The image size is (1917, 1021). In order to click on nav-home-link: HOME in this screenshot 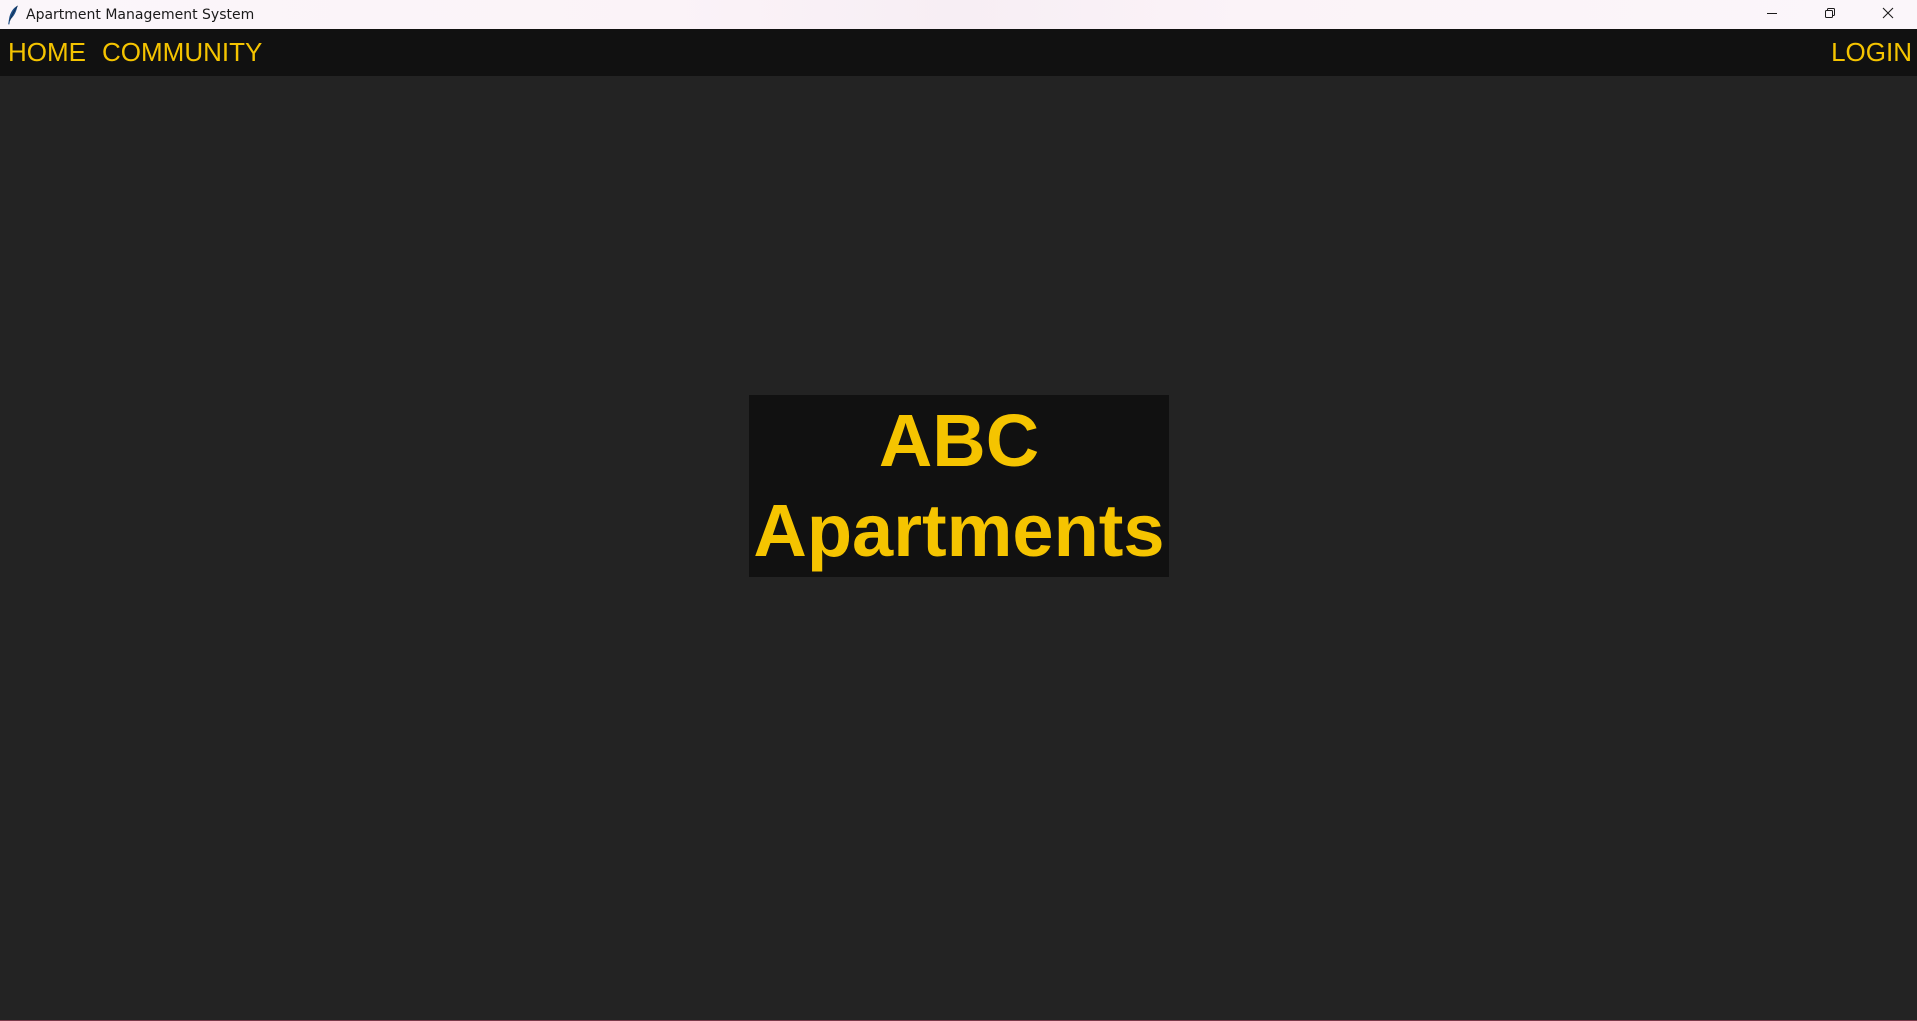, I will do `click(47, 52)`.